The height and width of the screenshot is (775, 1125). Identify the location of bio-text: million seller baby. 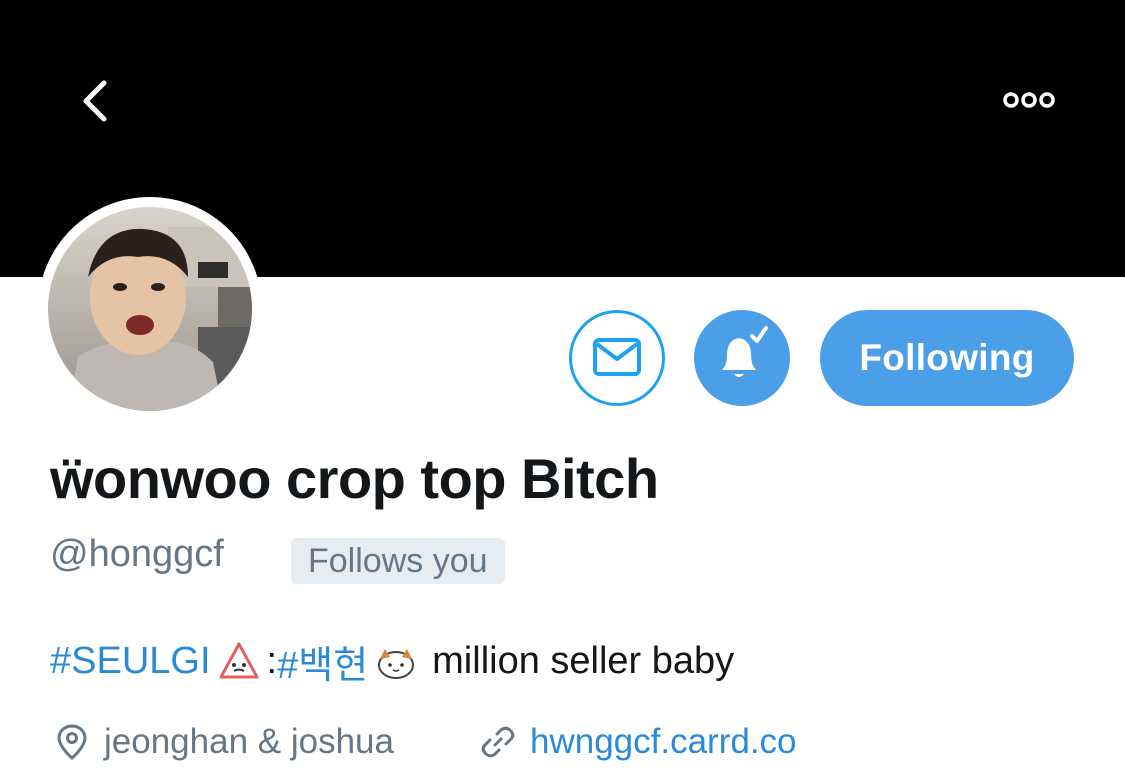
(583, 660).